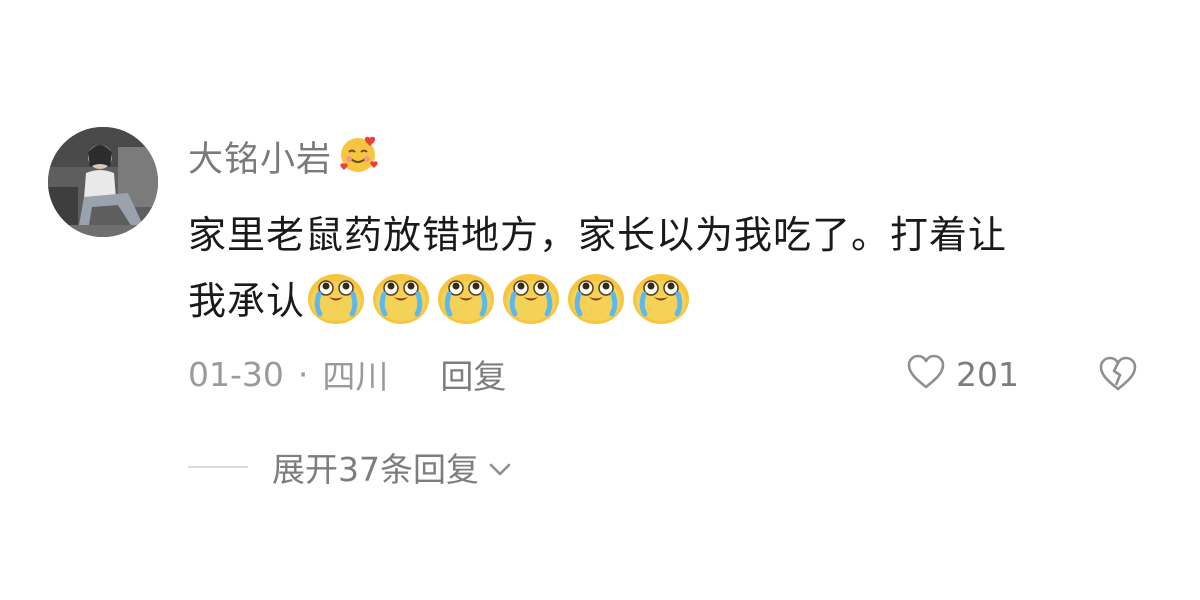  I want to click on emoji-group, so click(500, 299).